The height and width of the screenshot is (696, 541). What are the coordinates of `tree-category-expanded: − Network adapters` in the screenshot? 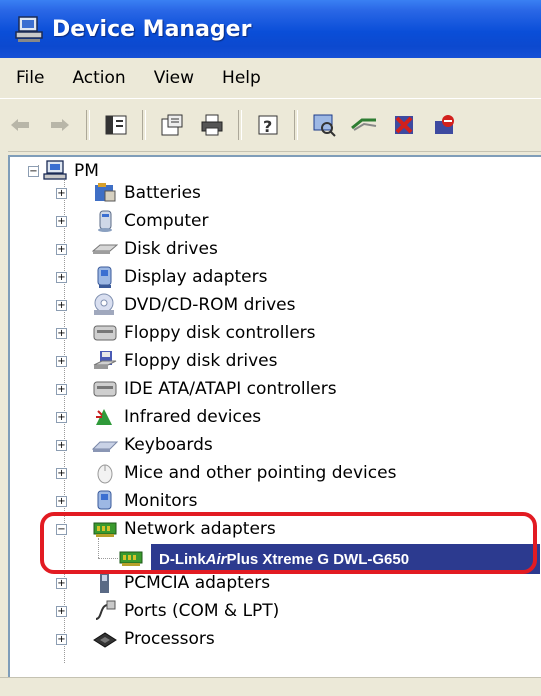 It's located at (166, 529).